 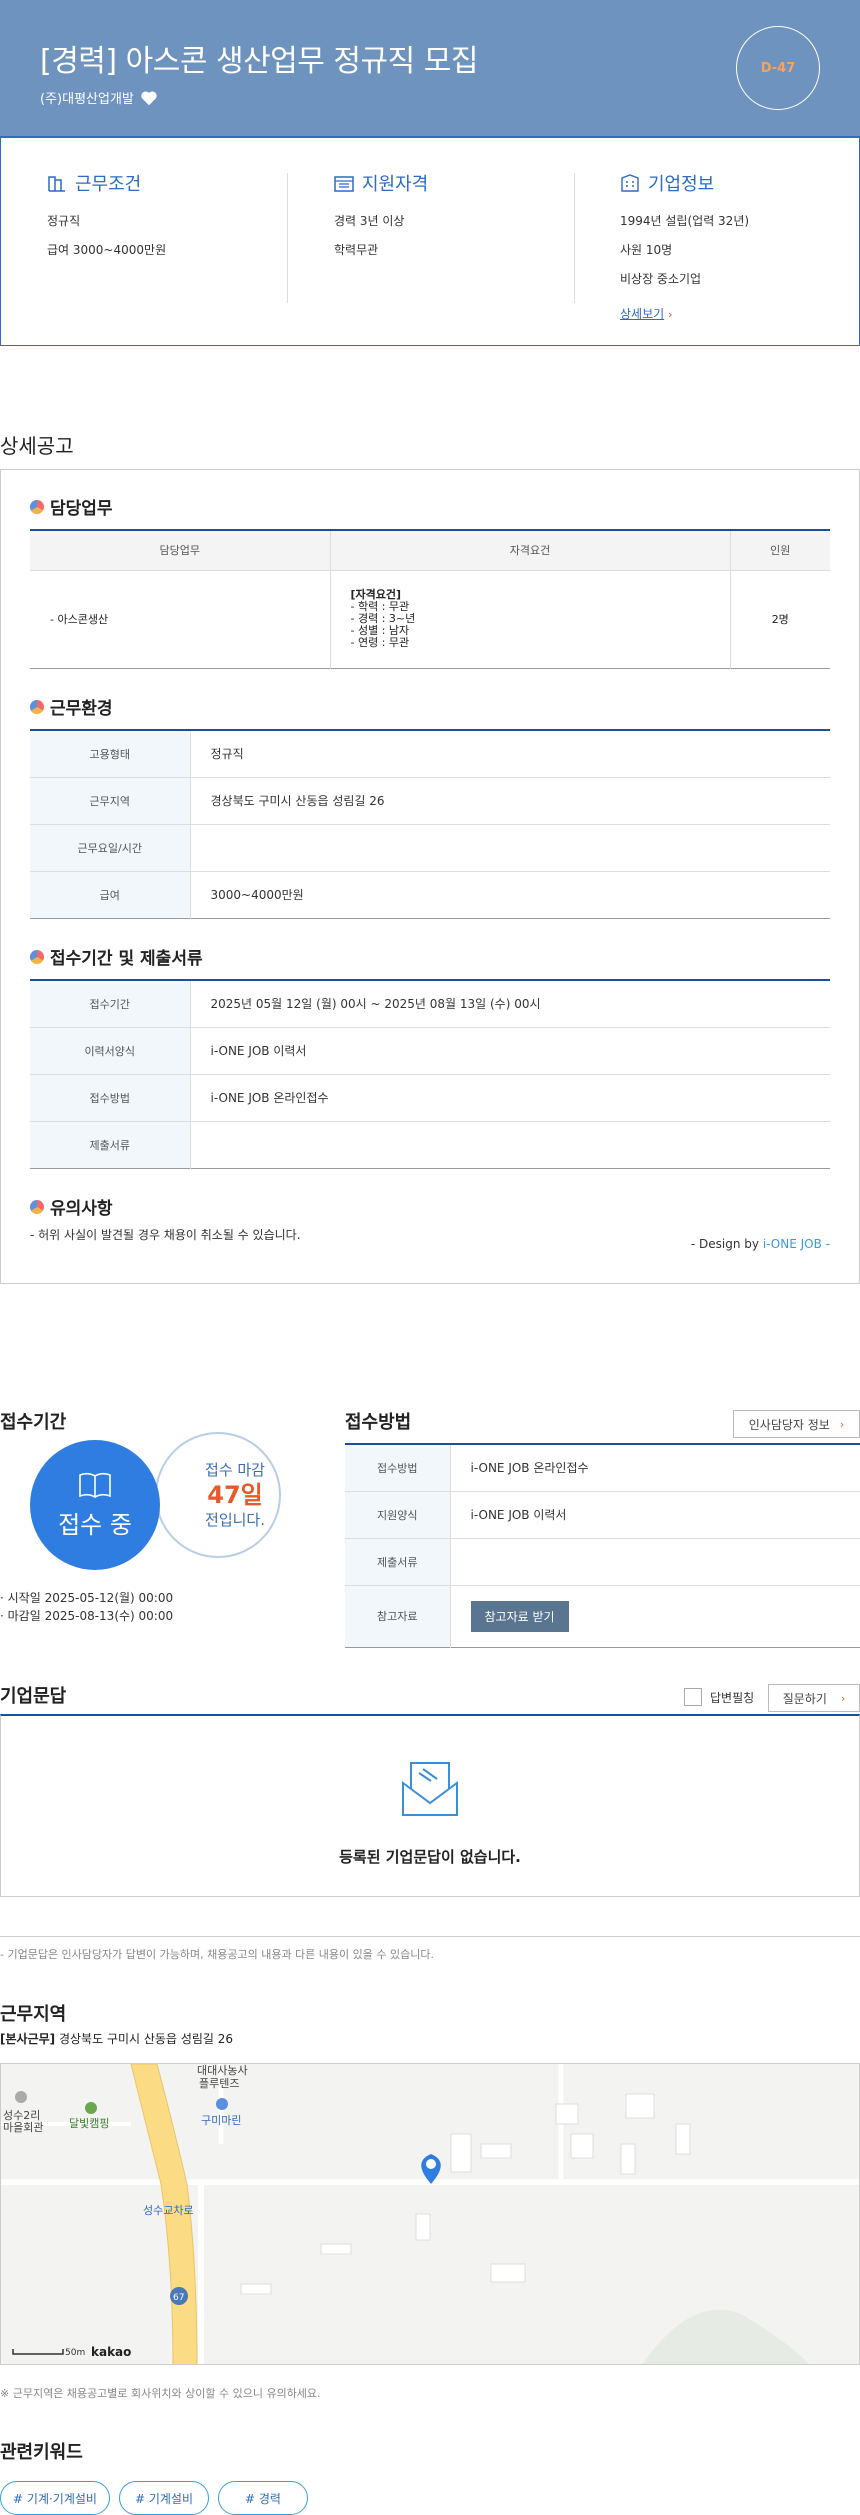 What do you see at coordinates (430, 1857) in the screenshot?
I see `qa-empty-message: 등록된 기업문답이 없습니다.` at bounding box center [430, 1857].